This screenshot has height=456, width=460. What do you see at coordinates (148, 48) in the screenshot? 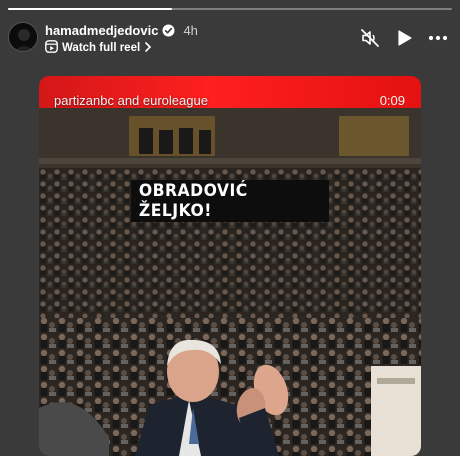
I see `chevron-right-icon` at bounding box center [148, 48].